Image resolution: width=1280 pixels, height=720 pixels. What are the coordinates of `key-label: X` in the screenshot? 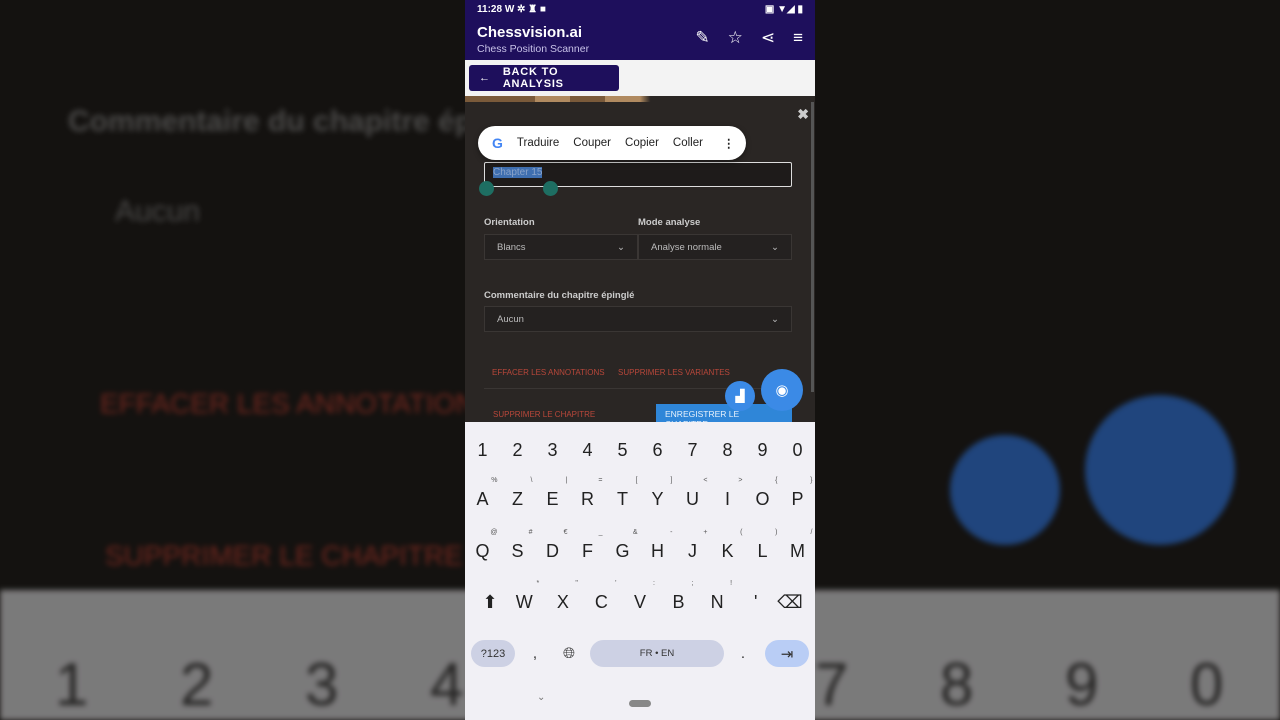 It's located at (562, 602).